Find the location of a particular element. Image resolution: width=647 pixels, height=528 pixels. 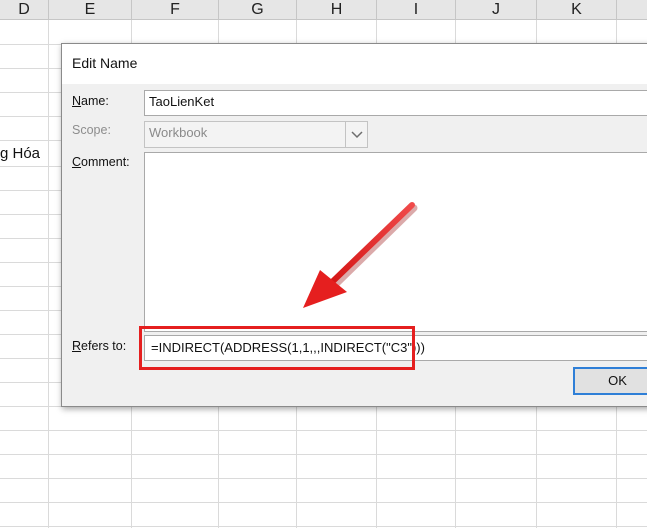

name-input: TaoLienKet is located at coordinates (395, 103).